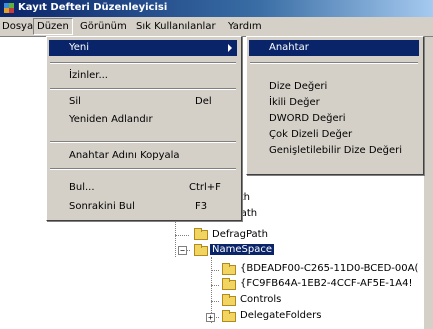 This screenshot has height=329, width=433. I want to click on menu-favorites: Sık Kullanılanlar, so click(176, 26).